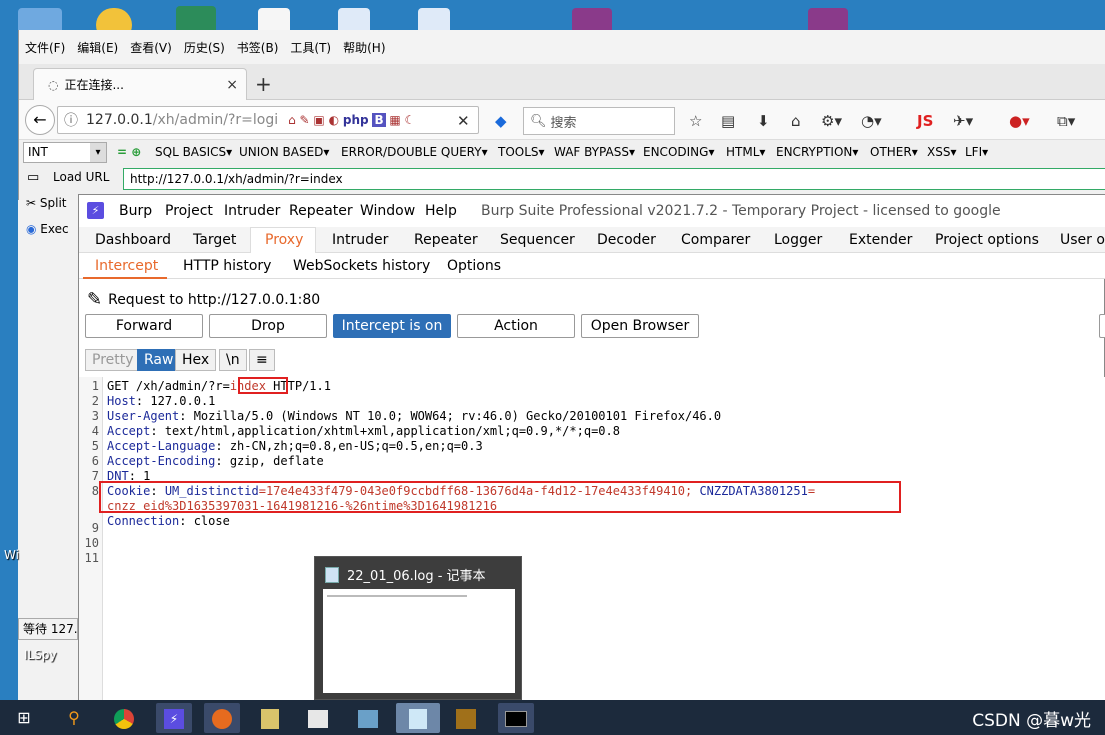 This screenshot has height=735, width=1105. What do you see at coordinates (233, 360) in the screenshot?
I see `newline-toggle-button: \n` at bounding box center [233, 360].